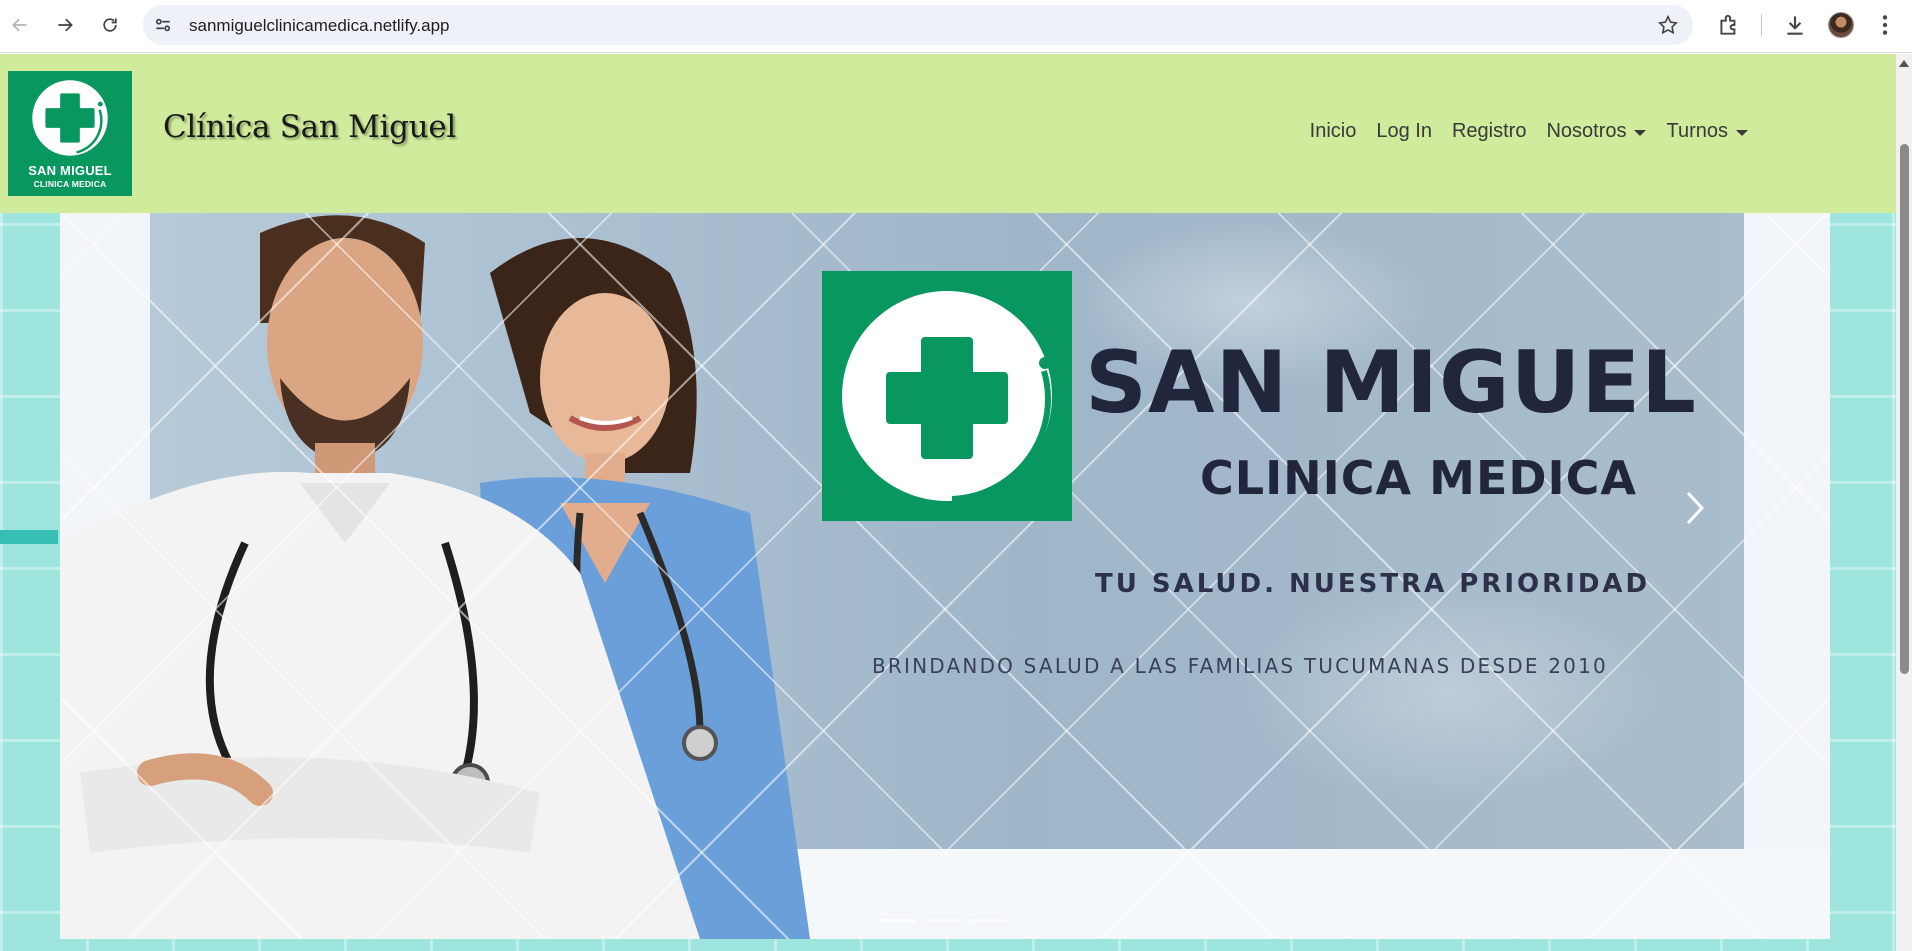  I want to click on nav-inicio-label: Inicio, so click(1333, 131).